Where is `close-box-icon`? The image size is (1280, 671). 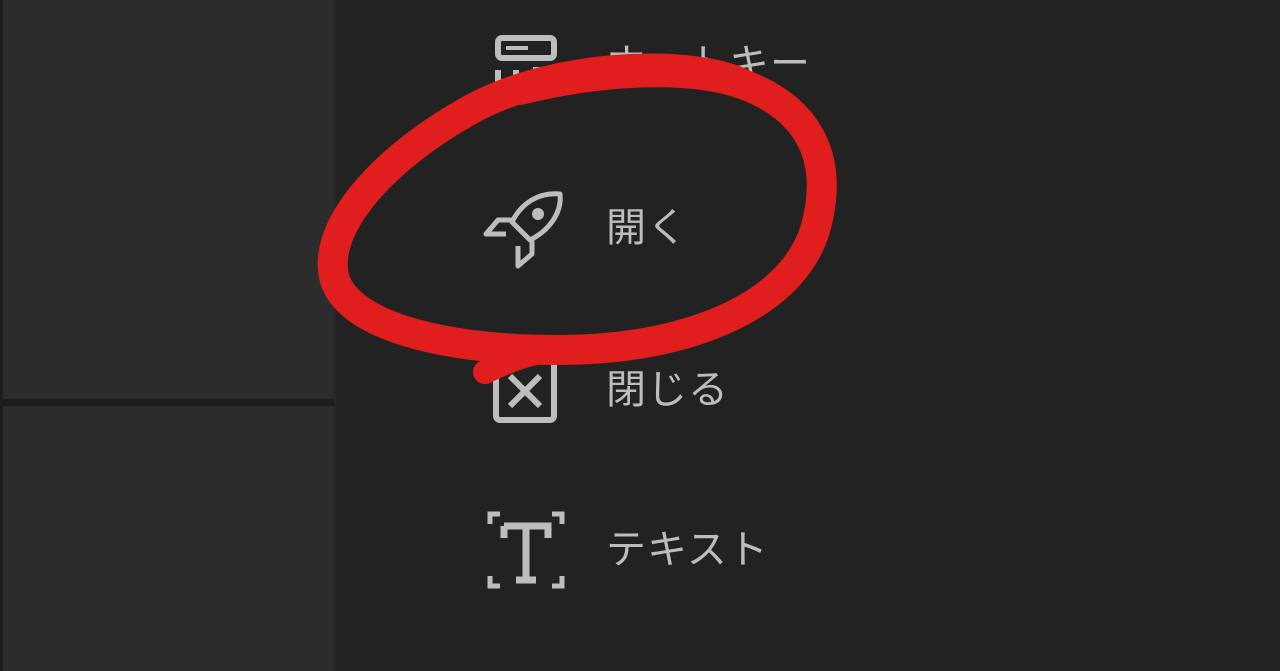
close-box-icon is located at coordinates (526, 390).